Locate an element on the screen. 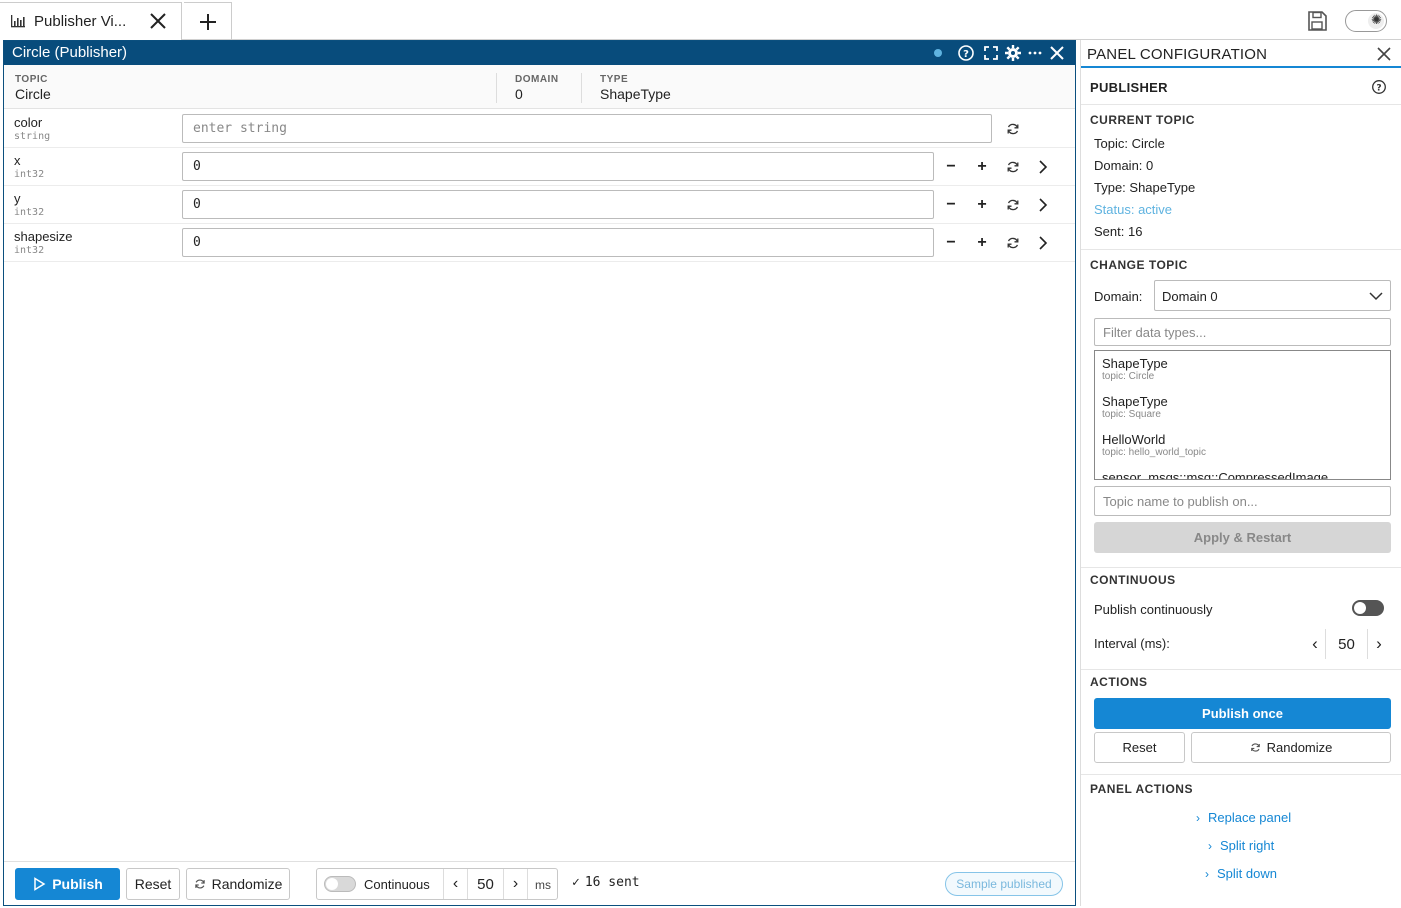 Image resolution: width=1401 pixels, height=908 pixels. fullscreen-icon is located at coordinates (991, 53).